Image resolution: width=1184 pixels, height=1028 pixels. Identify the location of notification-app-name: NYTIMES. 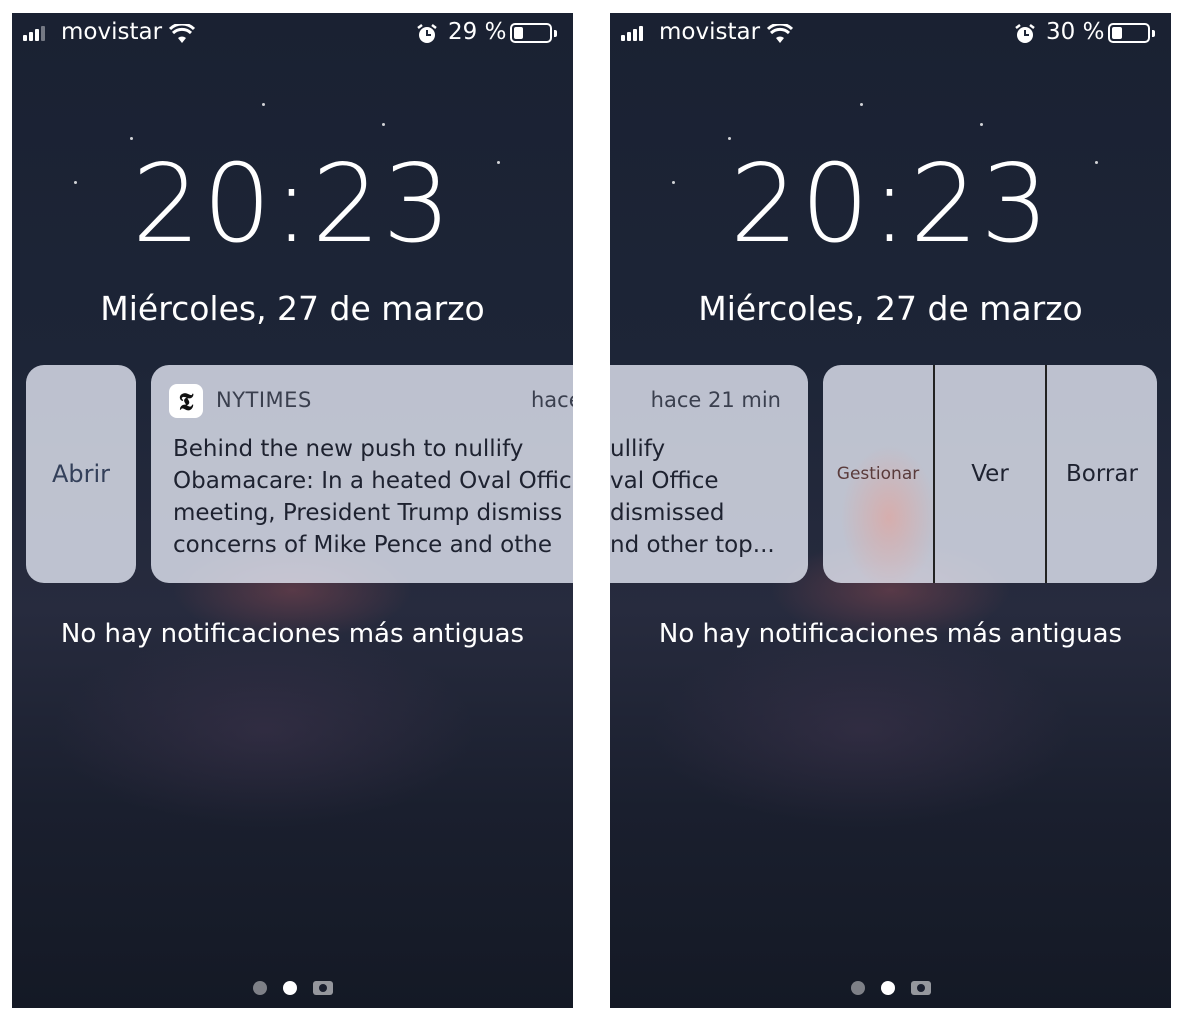
(264, 400).